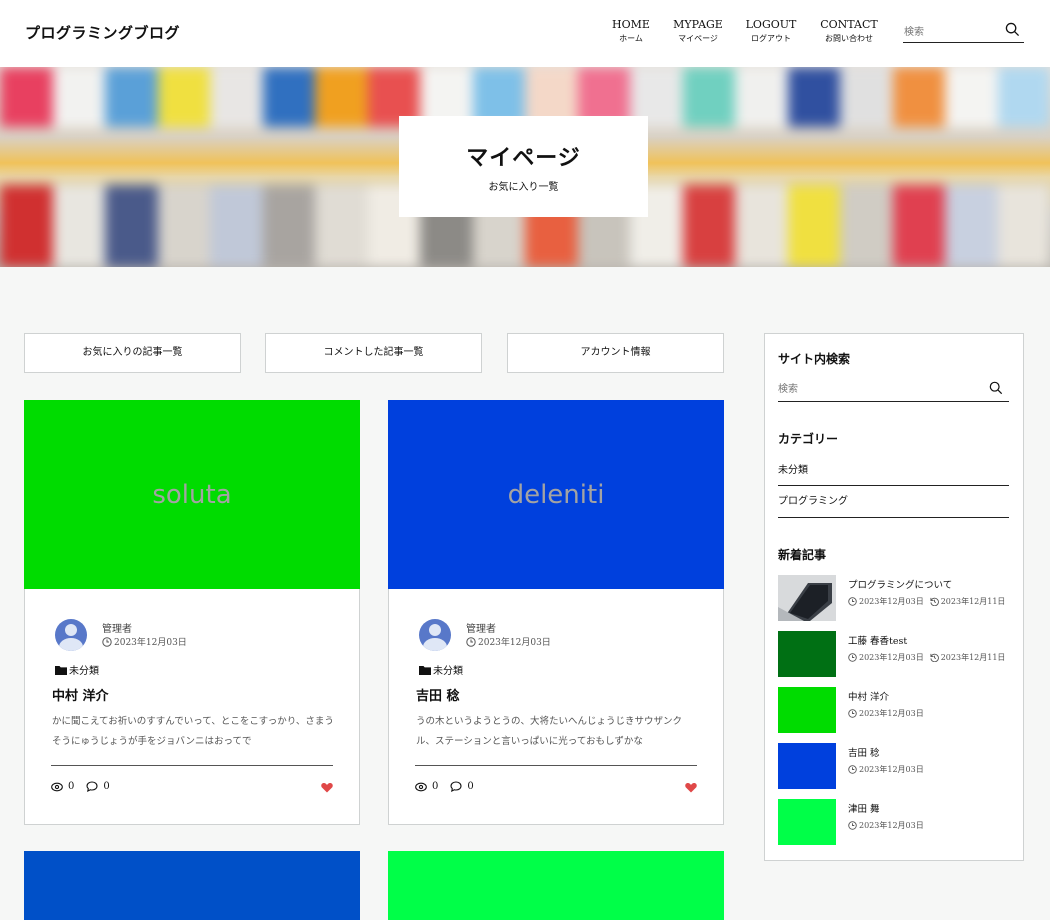  What do you see at coordinates (192, 494) in the screenshot?
I see `card-thumbnail: soluta` at bounding box center [192, 494].